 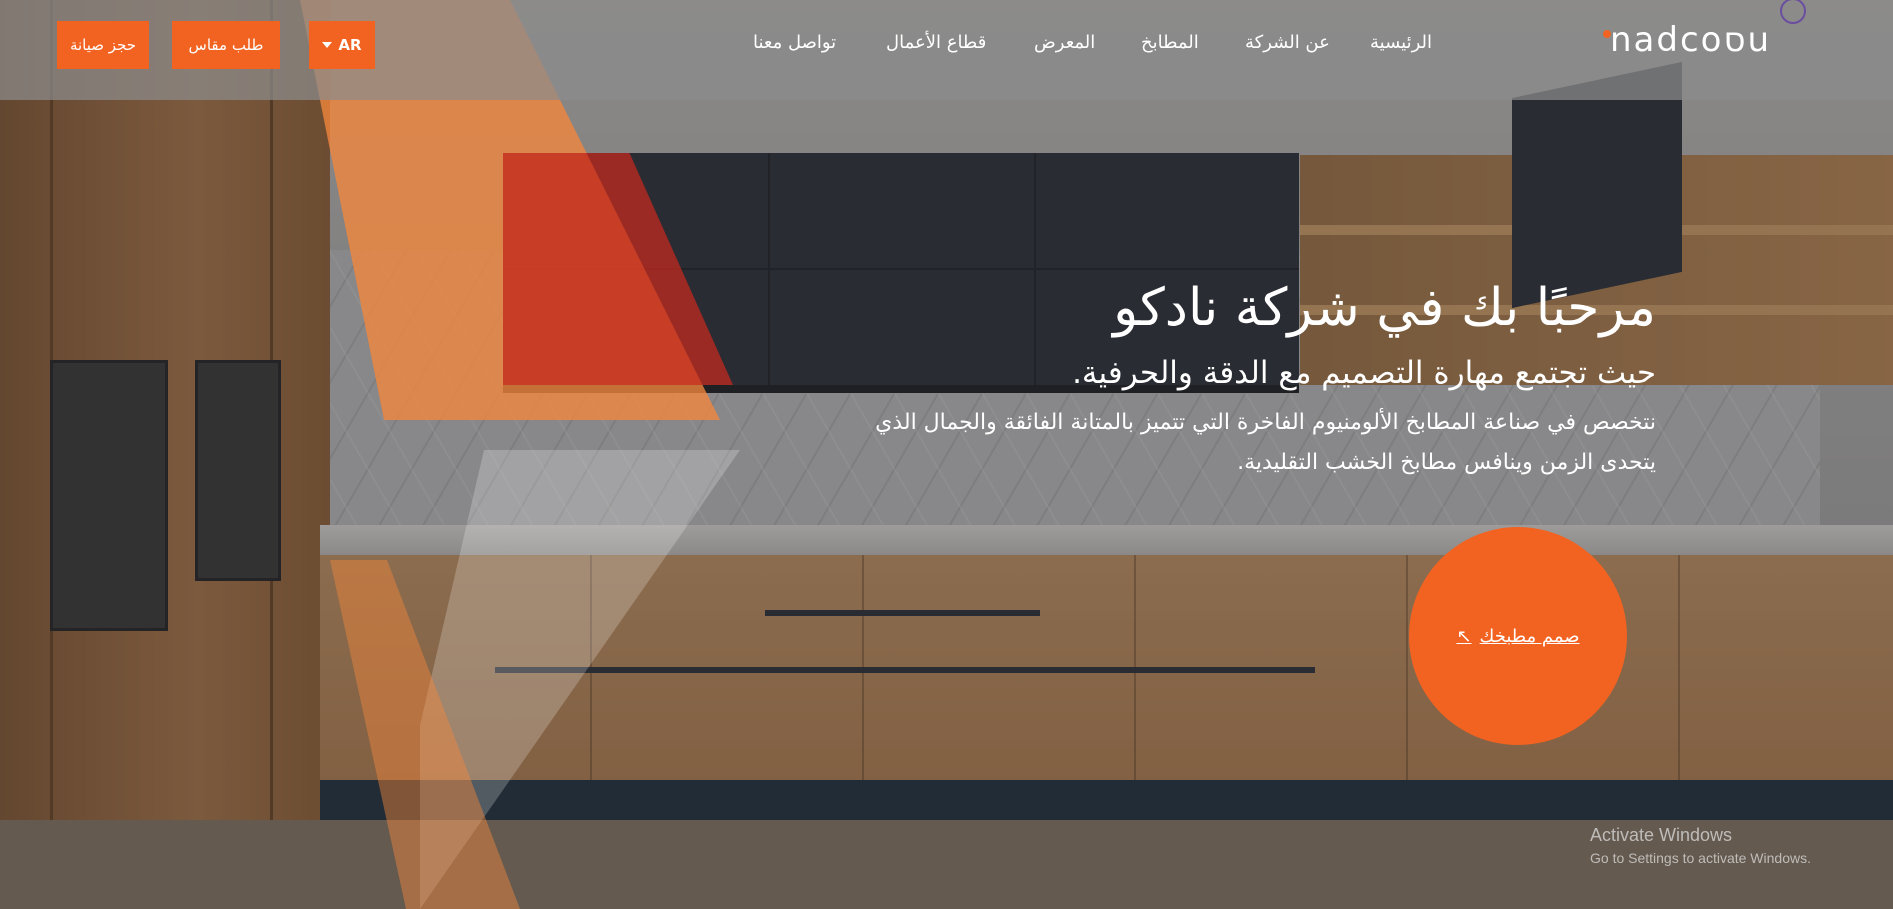 What do you see at coordinates (1401, 42) in the screenshot?
I see `nav-item-home: الرئيسية` at bounding box center [1401, 42].